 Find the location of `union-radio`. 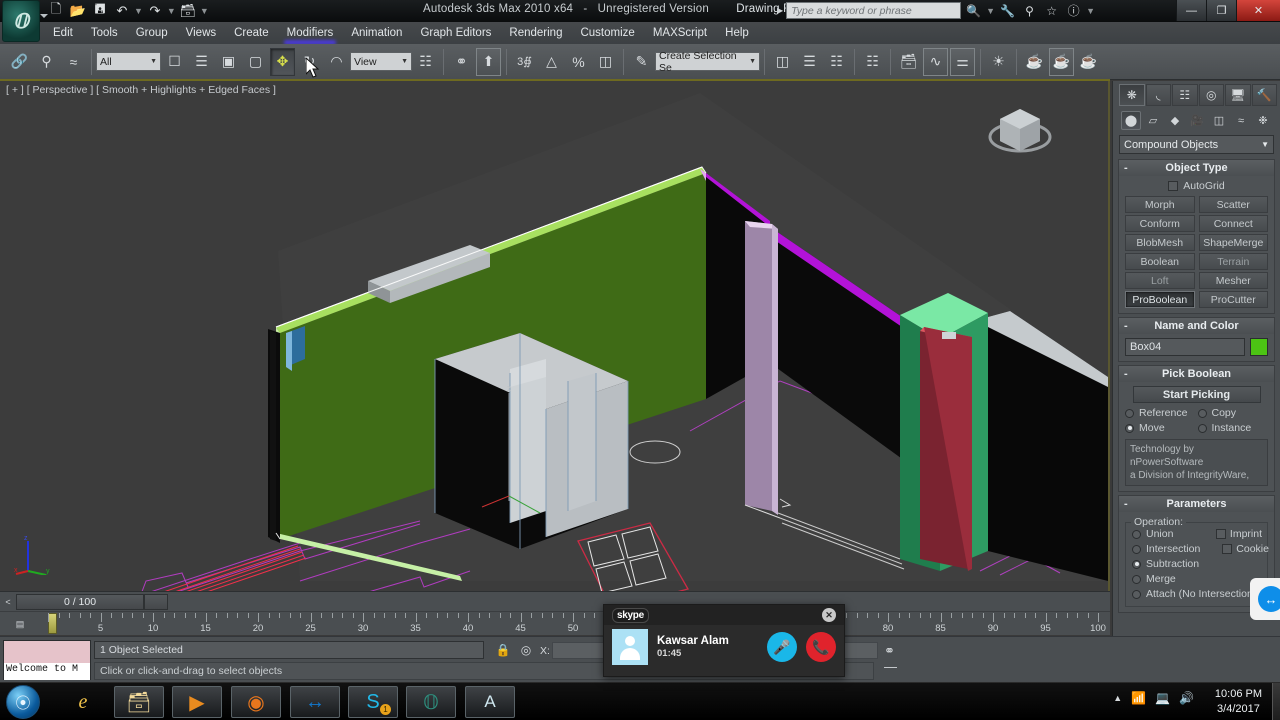

union-radio is located at coordinates (1136, 534).